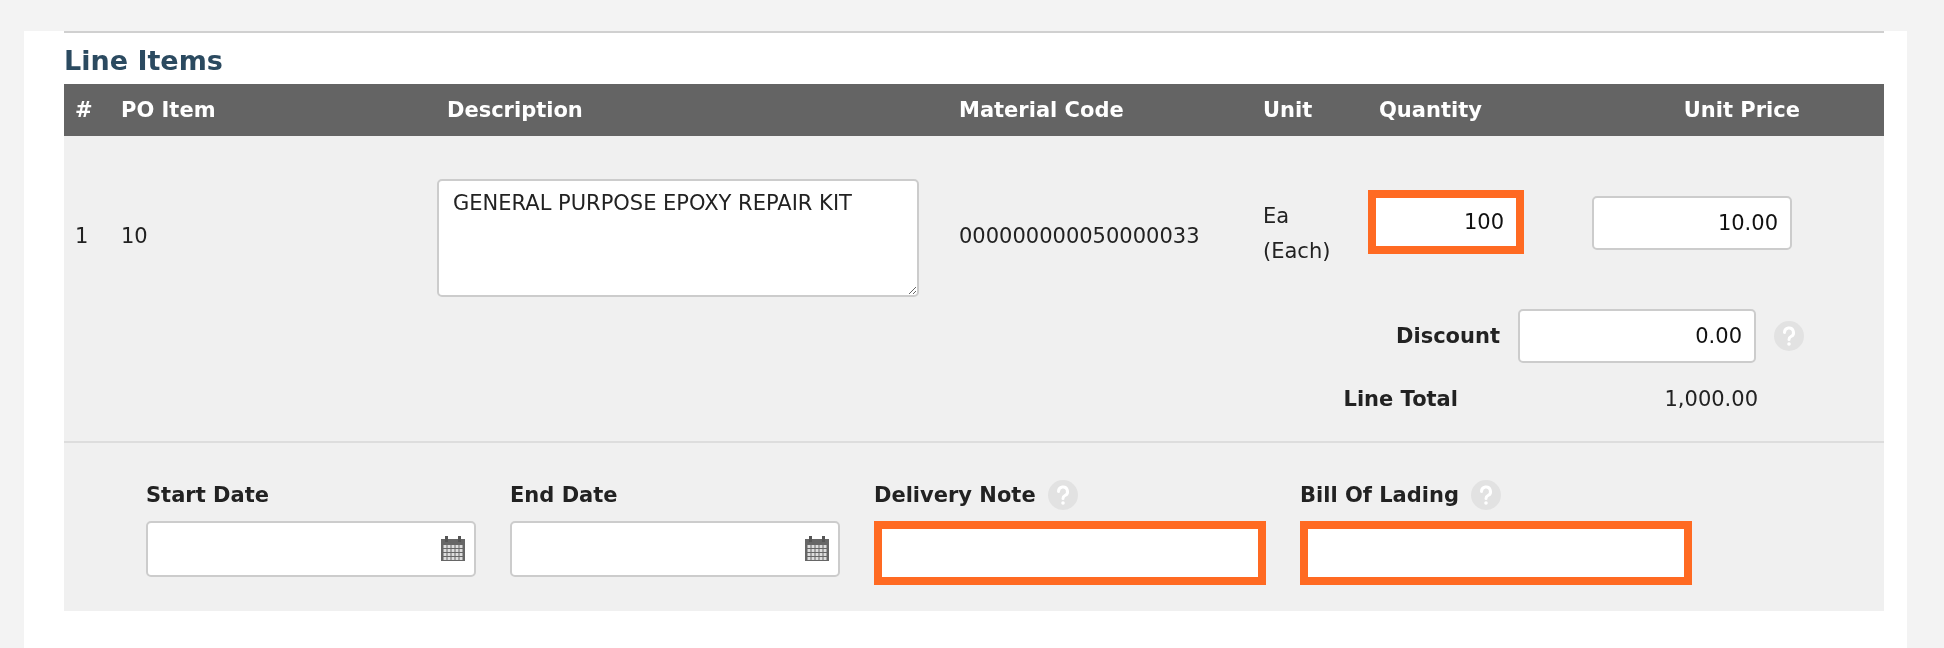 The image size is (1944, 648). What do you see at coordinates (1079, 236) in the screenshot?
I see `table-cell-text: 000000000050000033` at bounding box center [1079, 236].